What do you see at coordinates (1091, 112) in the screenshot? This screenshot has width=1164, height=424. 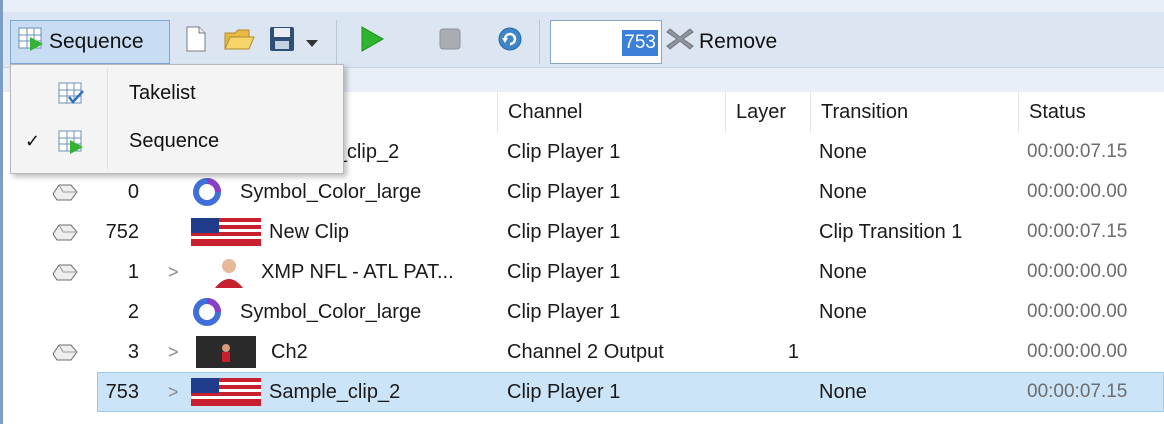 I see `column-header-status: Status` at bounding box center [1091, 112].